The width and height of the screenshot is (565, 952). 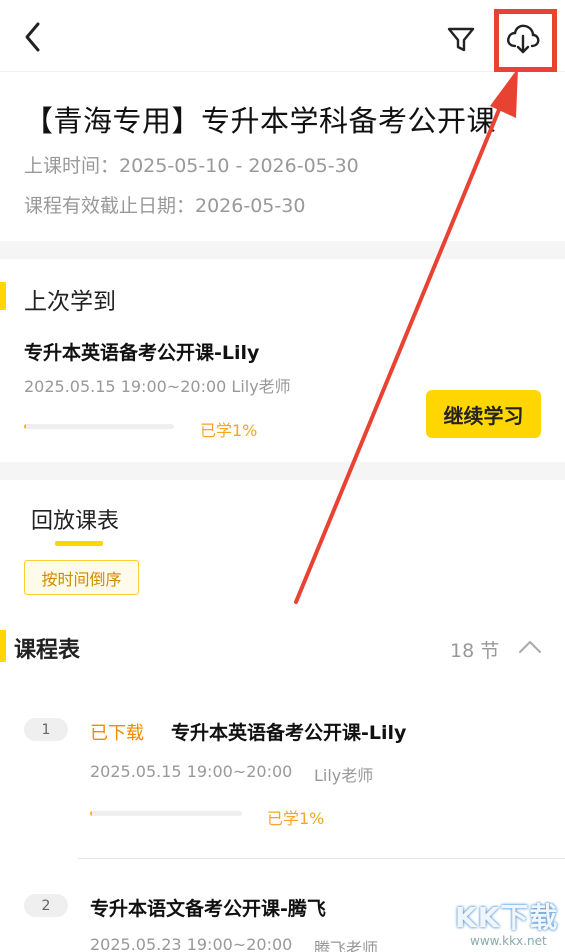 What do you see at coordinates (117, 733) in the screenshot?
I see `downloaded-tag: 已下载` at bounding box center [117, 733].